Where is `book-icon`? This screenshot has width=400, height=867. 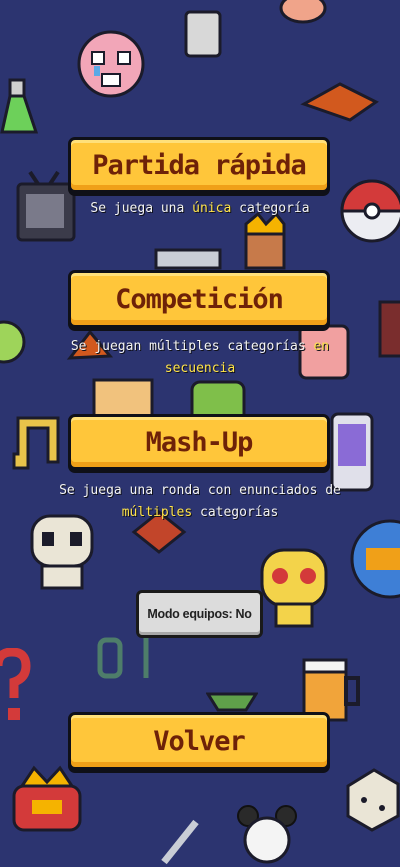 book-icon is located at coordinates (123, 398).